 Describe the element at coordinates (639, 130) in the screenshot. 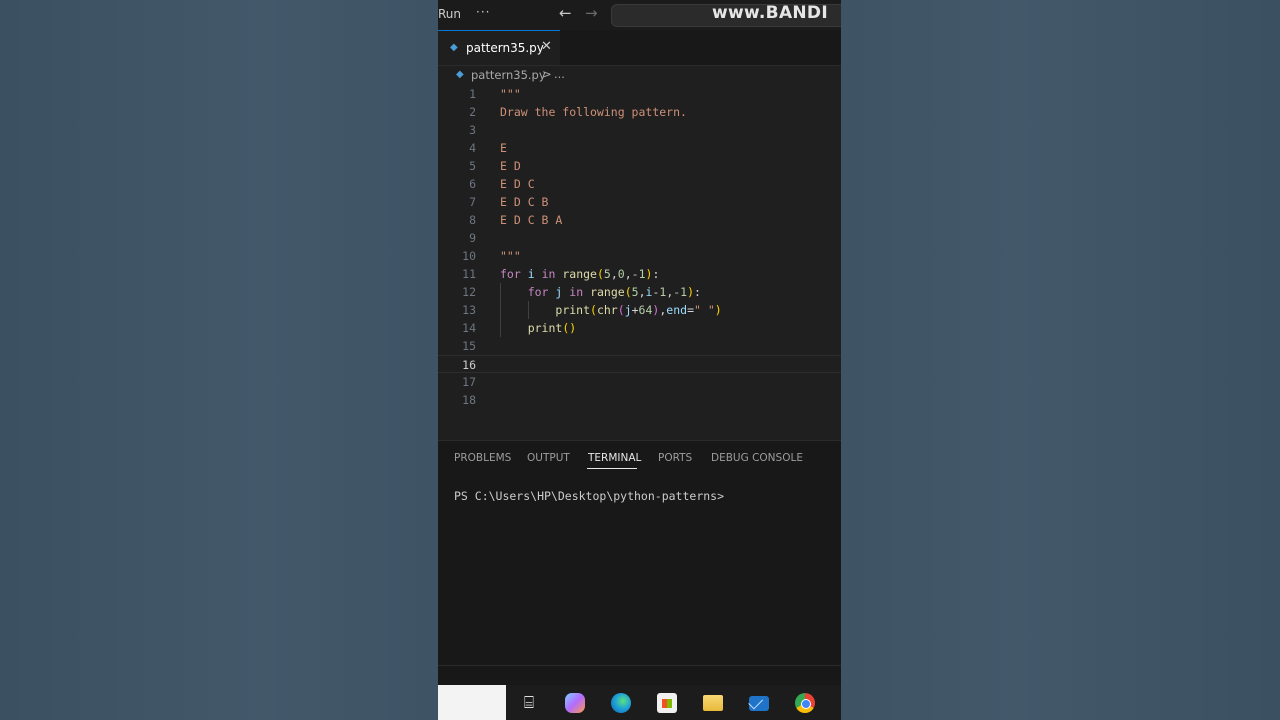

I see `code-line: 3` at that location.